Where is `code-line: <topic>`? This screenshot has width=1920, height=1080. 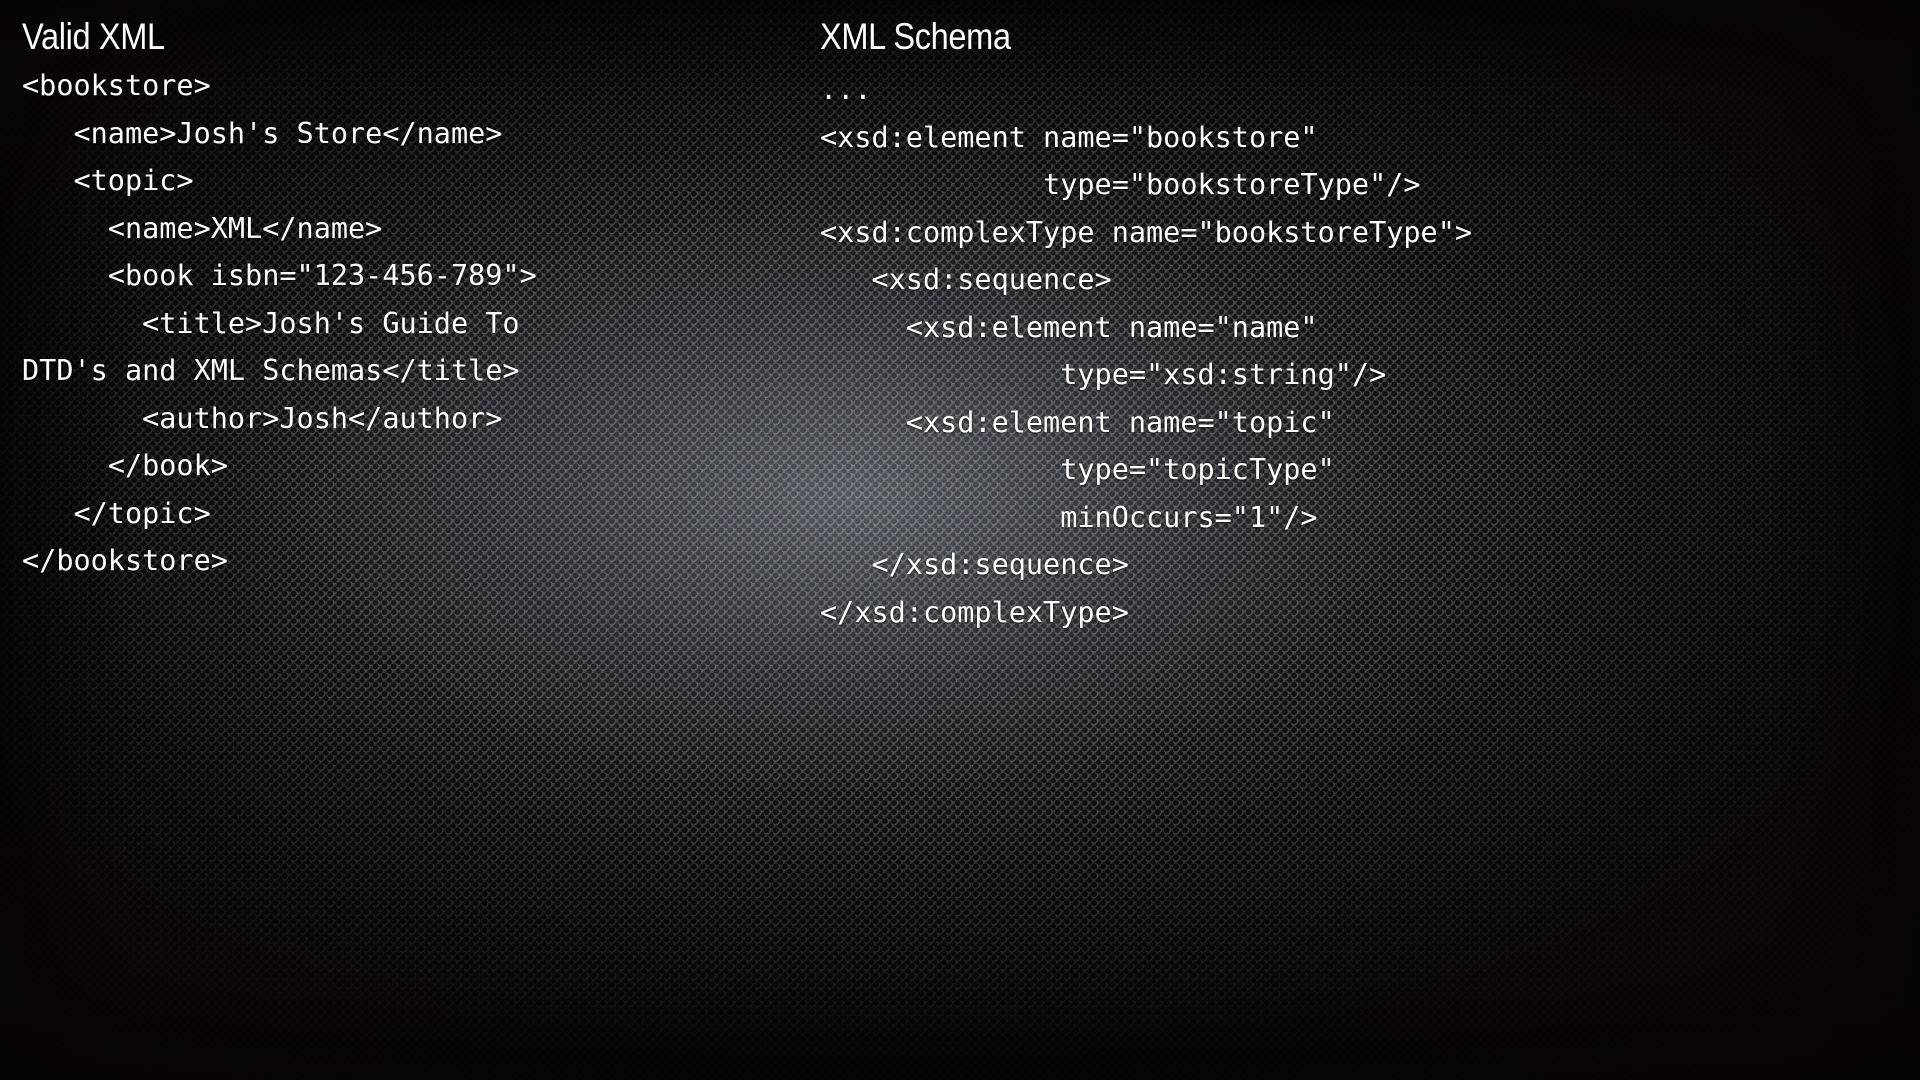 code-line: <topic> is located at coordinates (108, 180).